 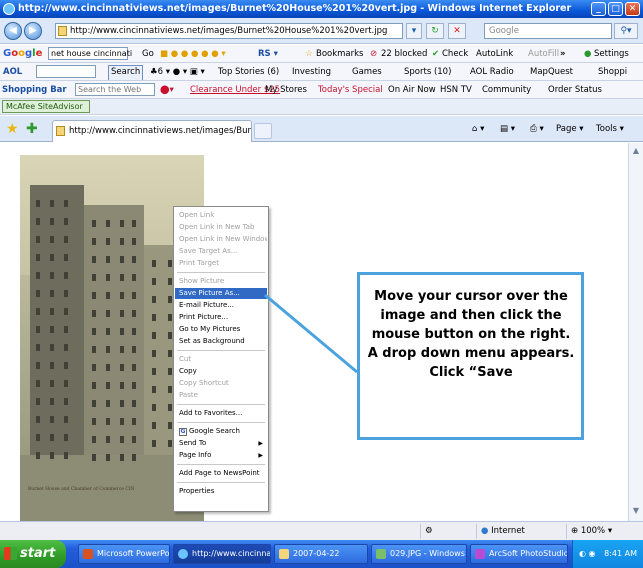 I want to click on context-menu-item: Copy, so click(x=221, y=371).